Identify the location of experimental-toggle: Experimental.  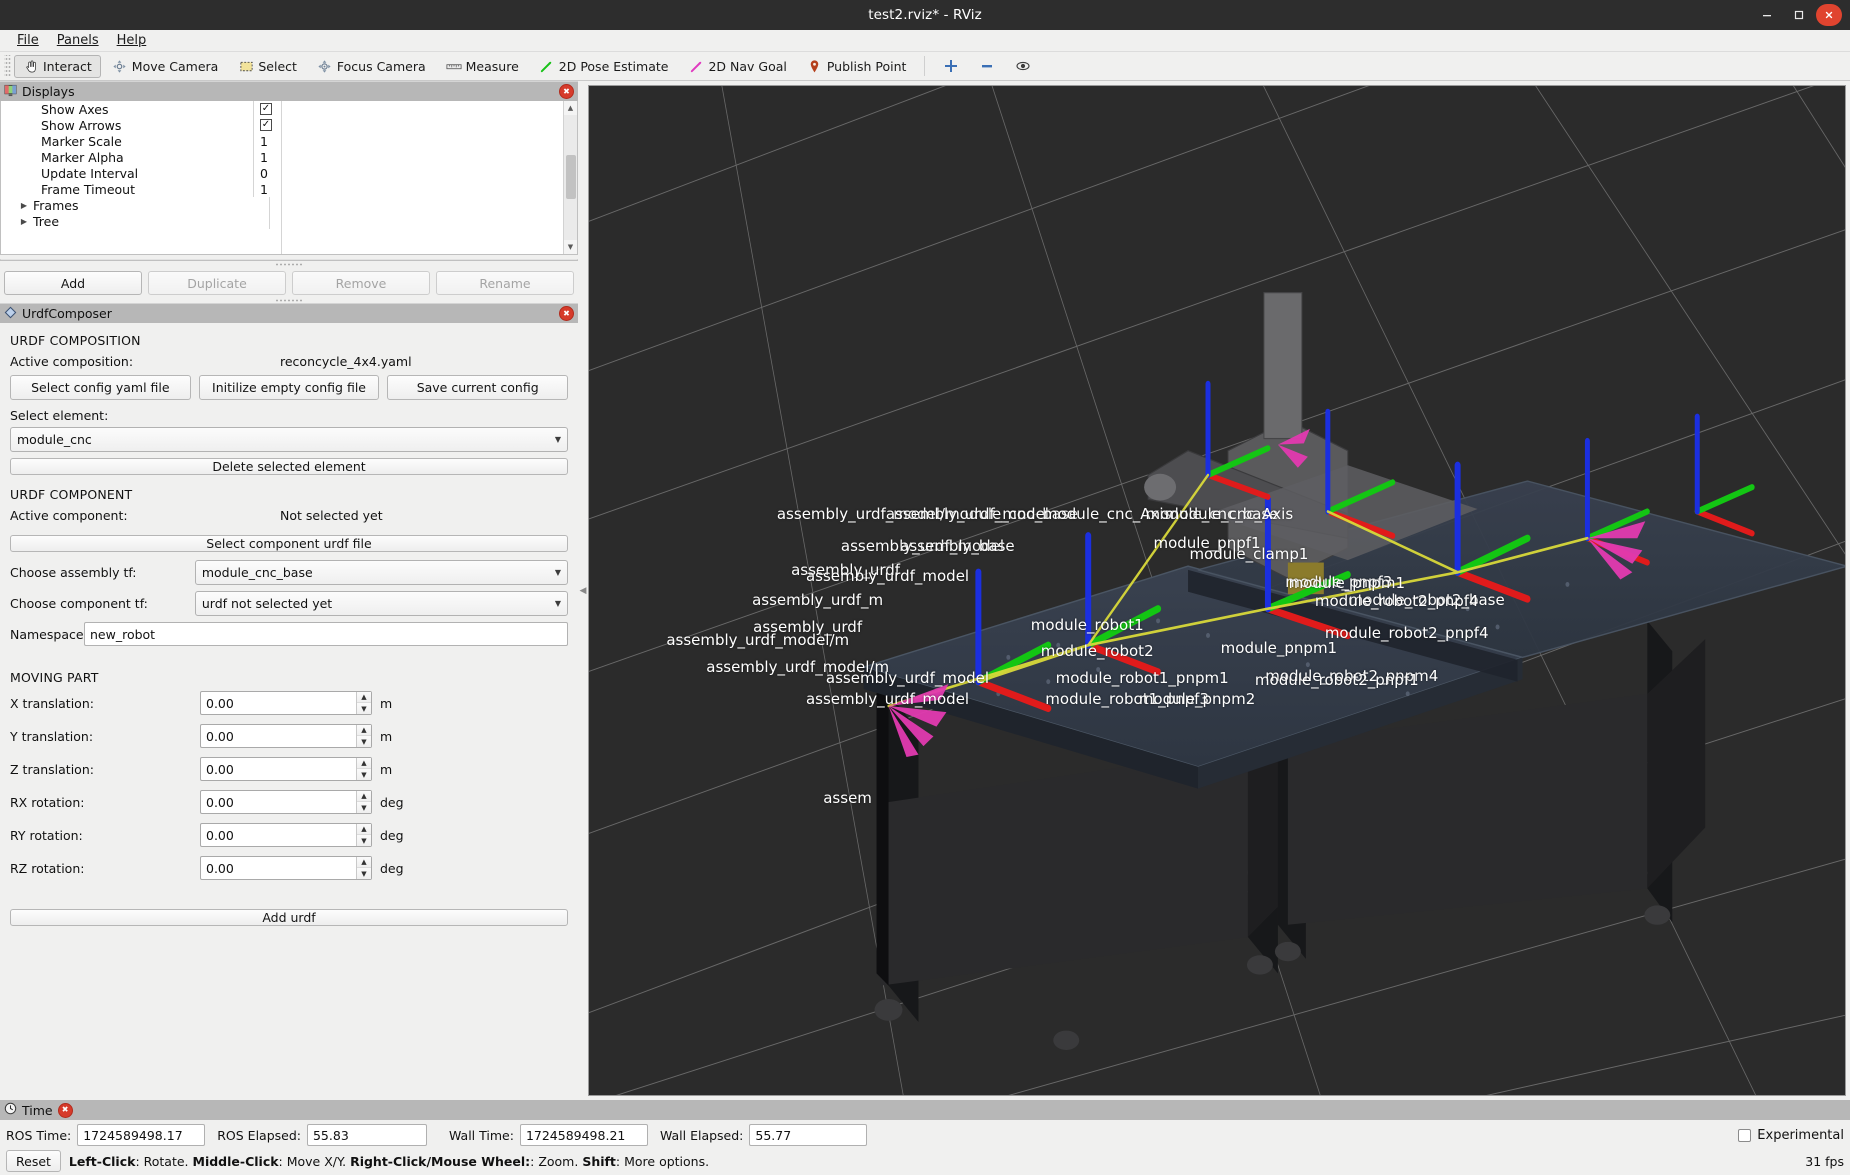
(1791, 1135).